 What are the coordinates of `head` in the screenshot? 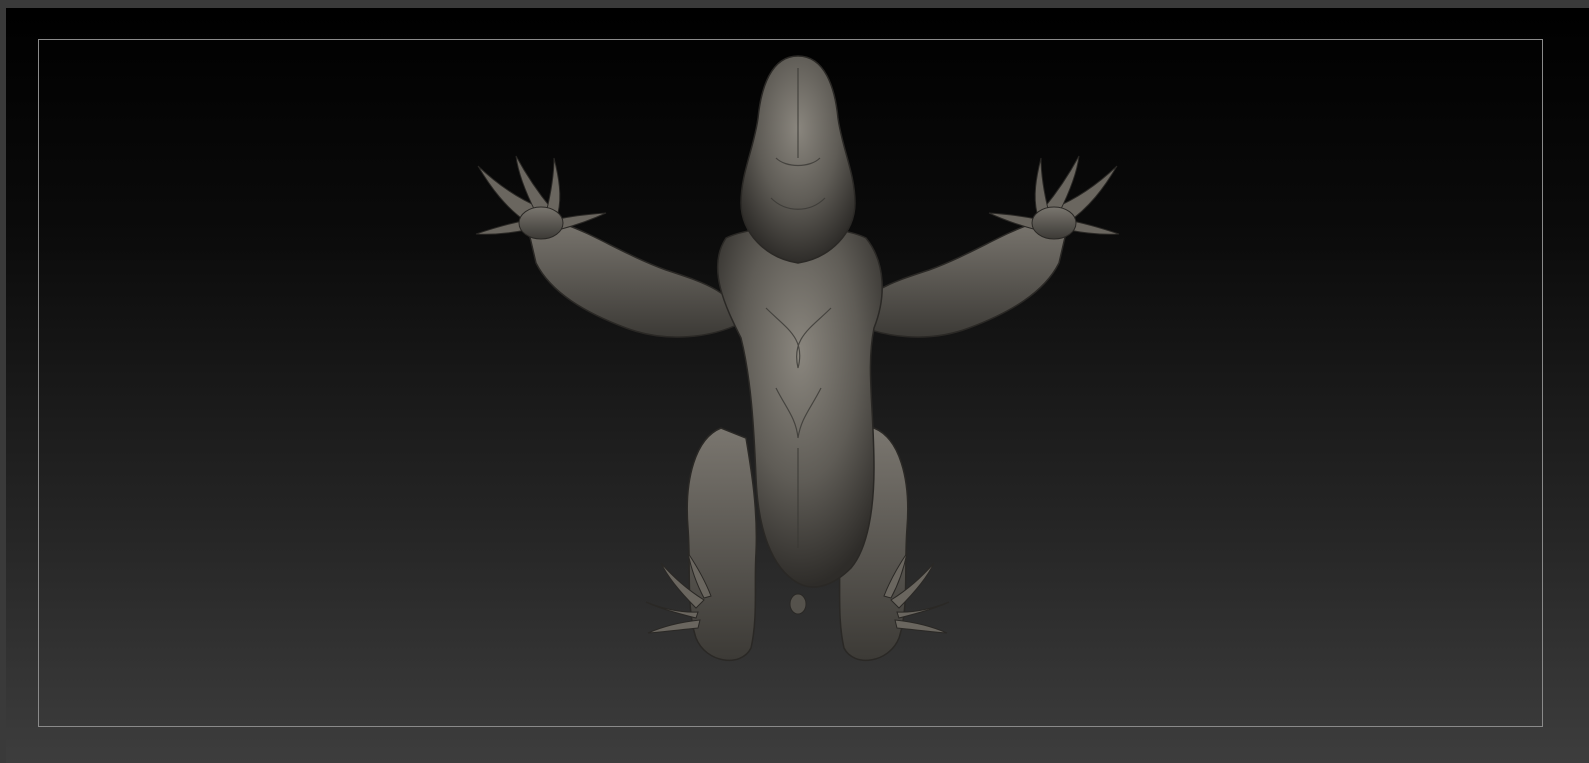 It's located at (798, 159).